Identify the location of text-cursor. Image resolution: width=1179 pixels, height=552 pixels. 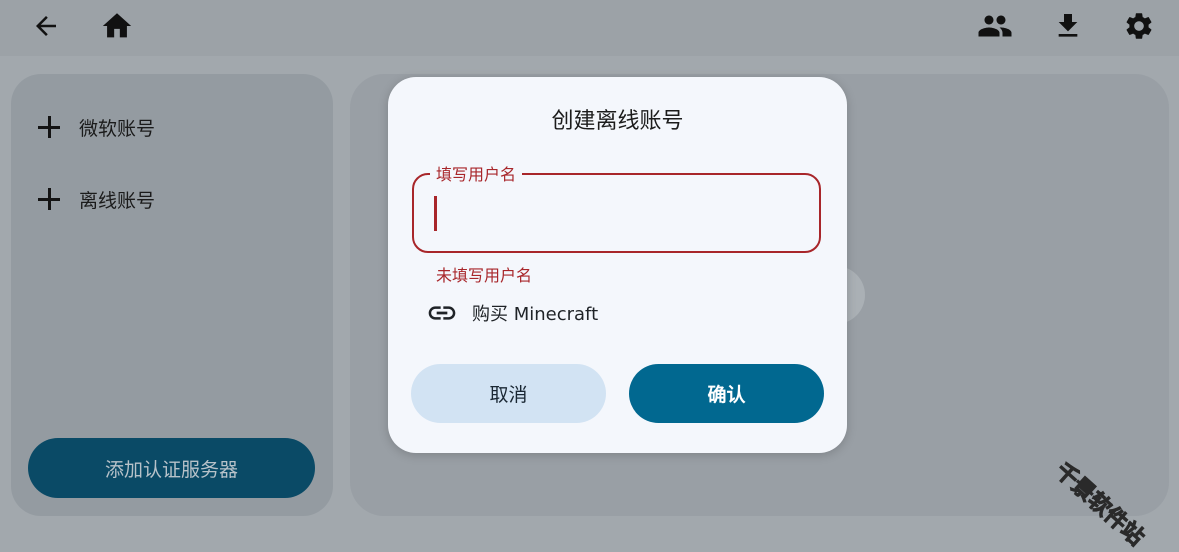
(435, 213).